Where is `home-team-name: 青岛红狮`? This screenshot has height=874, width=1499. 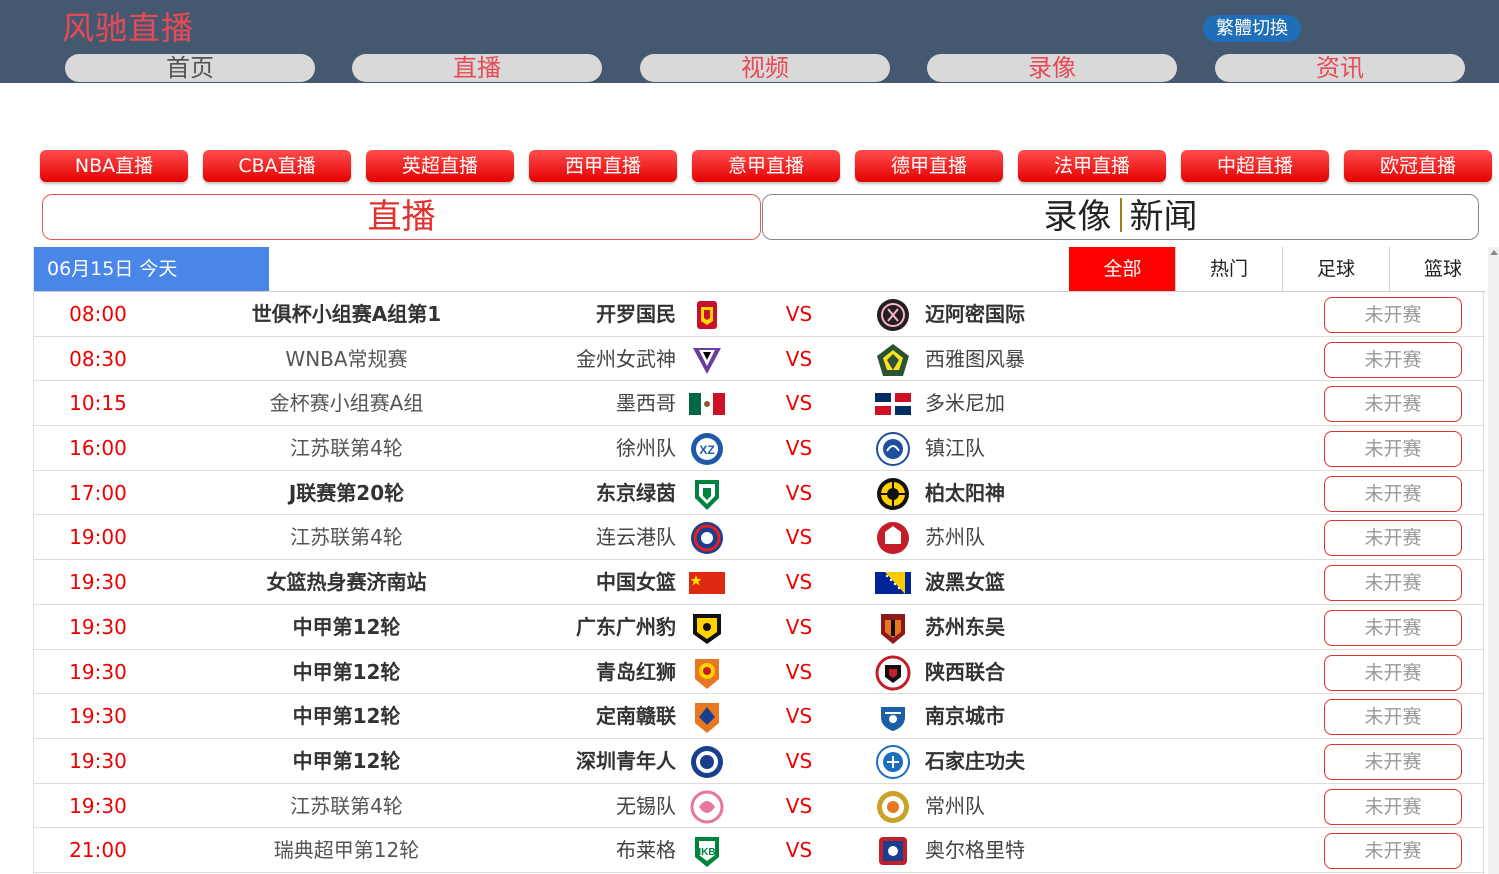 home-team-name: 青岛红狮 is located at coordinates (636, 671).